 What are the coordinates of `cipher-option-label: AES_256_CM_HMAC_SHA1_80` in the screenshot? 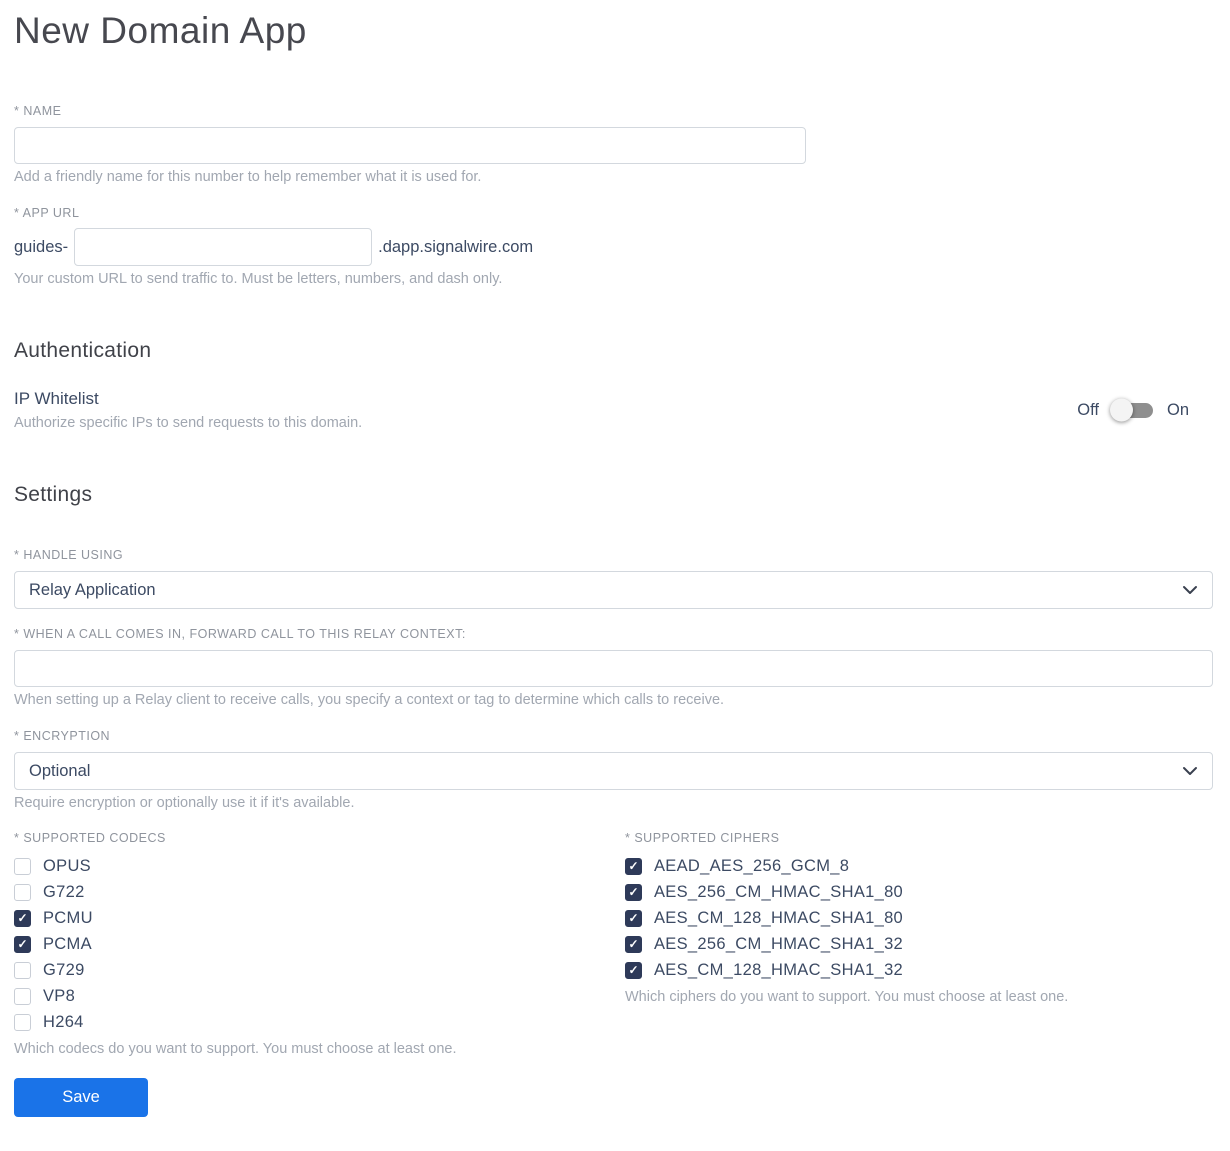 It's located at (779, 891).